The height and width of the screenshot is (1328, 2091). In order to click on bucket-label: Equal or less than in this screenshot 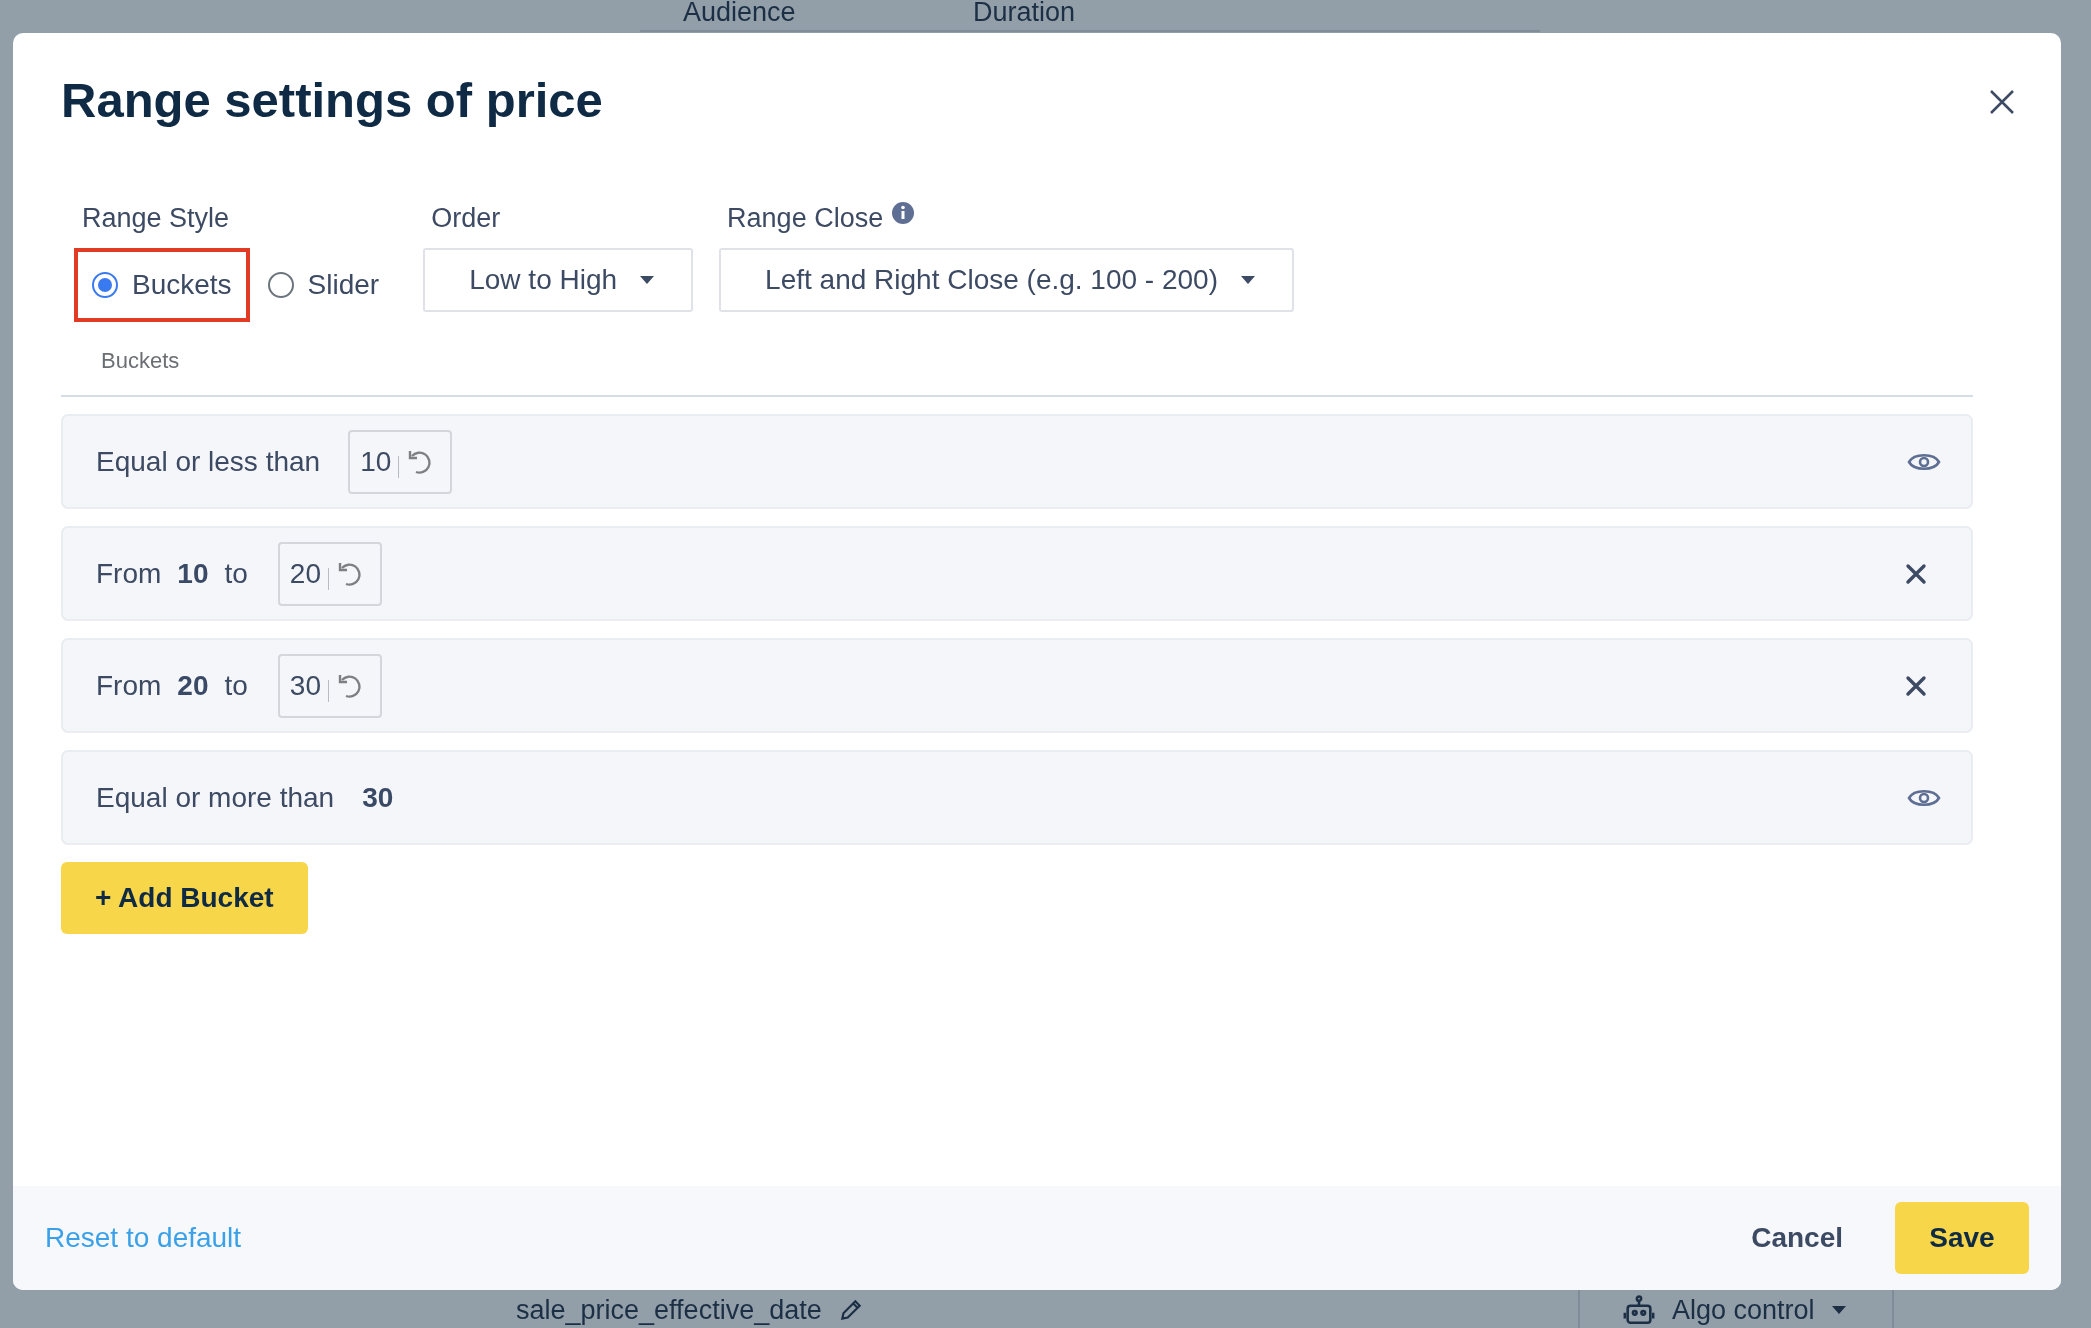, I will do `click(208, 461)`.